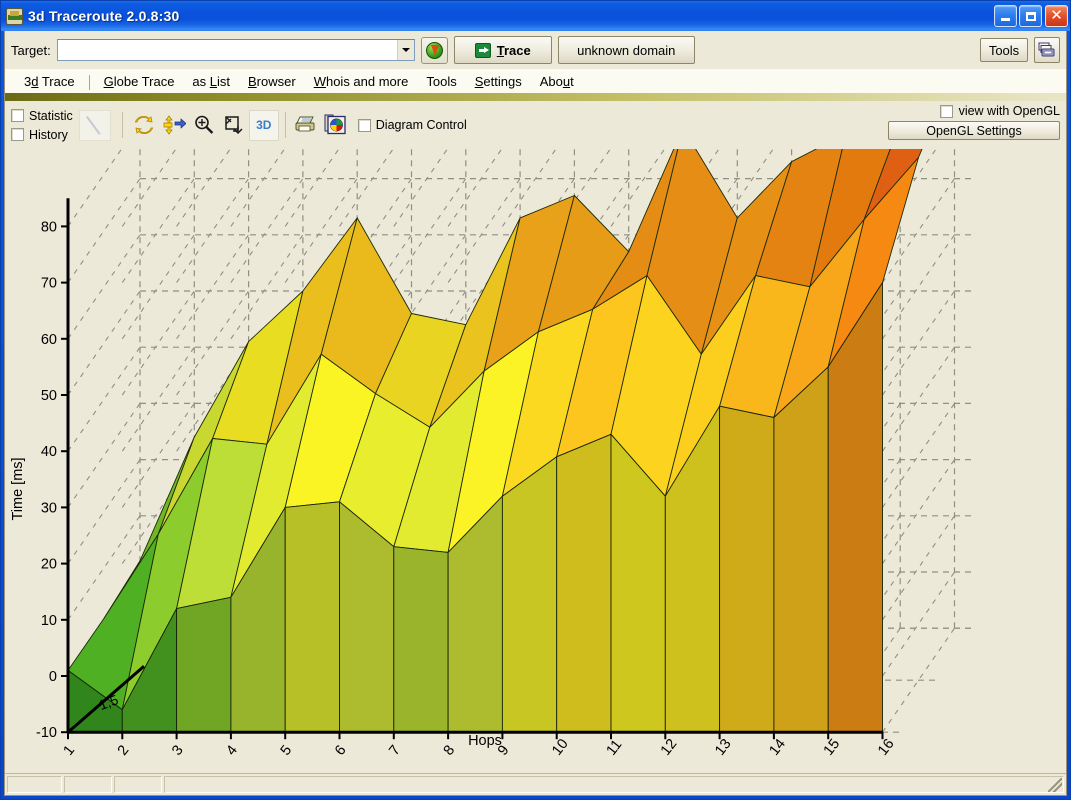 The height and width of the screenshot is (800, 1071). I want to click on history-checkbox-row: History, so click(42, 135).